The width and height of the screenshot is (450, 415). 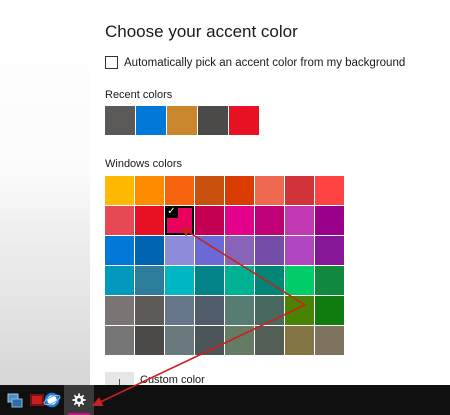 I want to click on recent-colors-row, so click(x=182, y=120).